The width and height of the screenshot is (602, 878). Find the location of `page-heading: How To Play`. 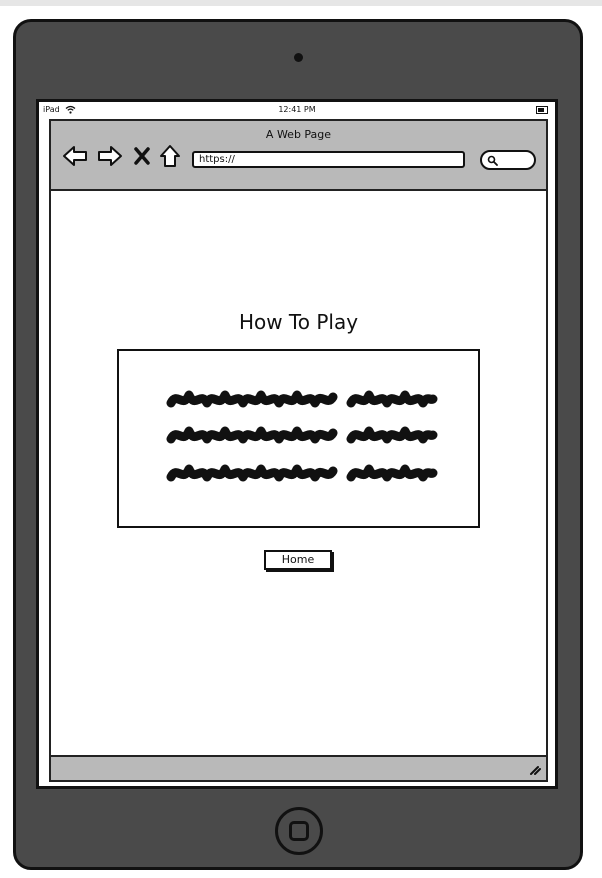

page-heading: How To Play is located at coordinates (298, 322).